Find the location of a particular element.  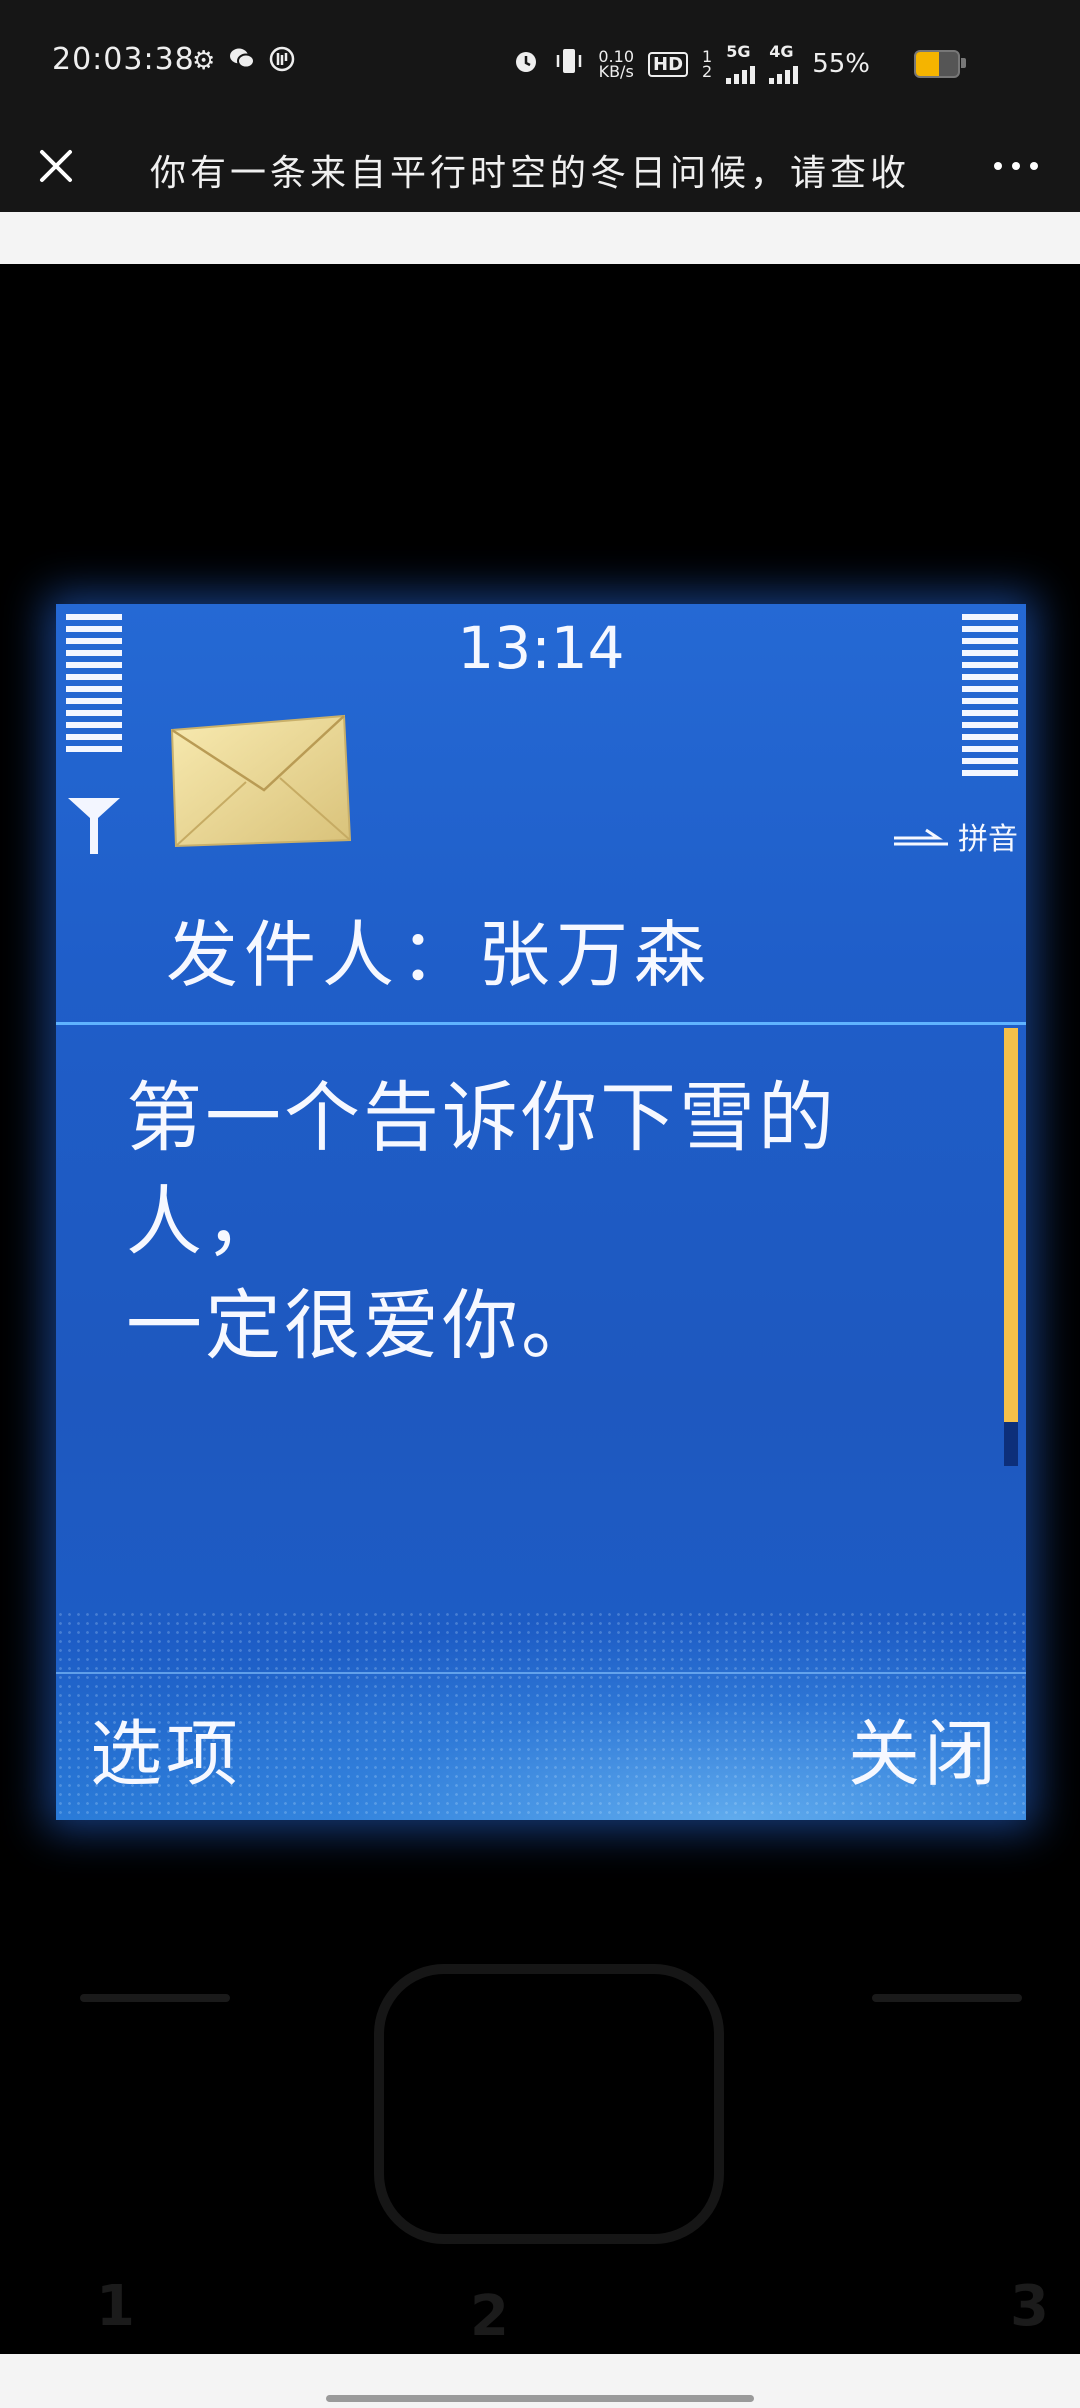

close-button is located at coordinates (56, 166).